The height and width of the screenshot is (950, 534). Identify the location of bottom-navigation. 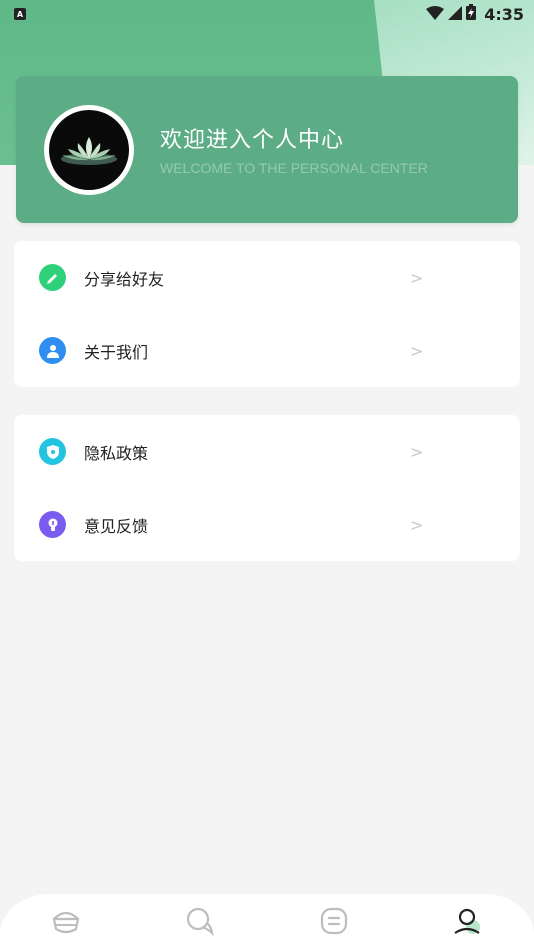
(267, 922).